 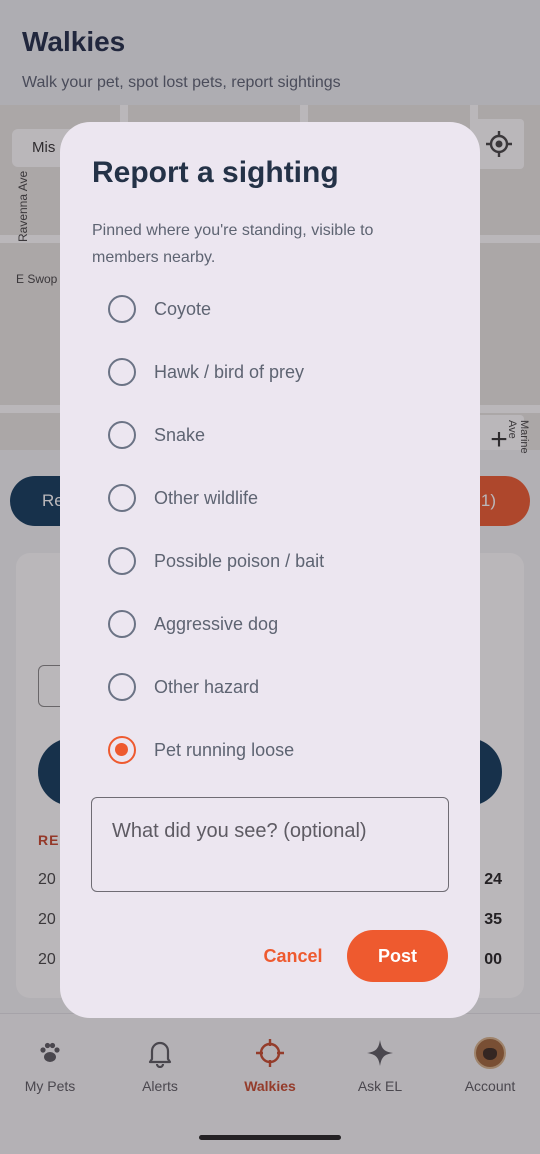 What do you see at coordinates (207, 686) in the screenshot?
I see `option-label: Other hazard` at bounding box center [207, 686].